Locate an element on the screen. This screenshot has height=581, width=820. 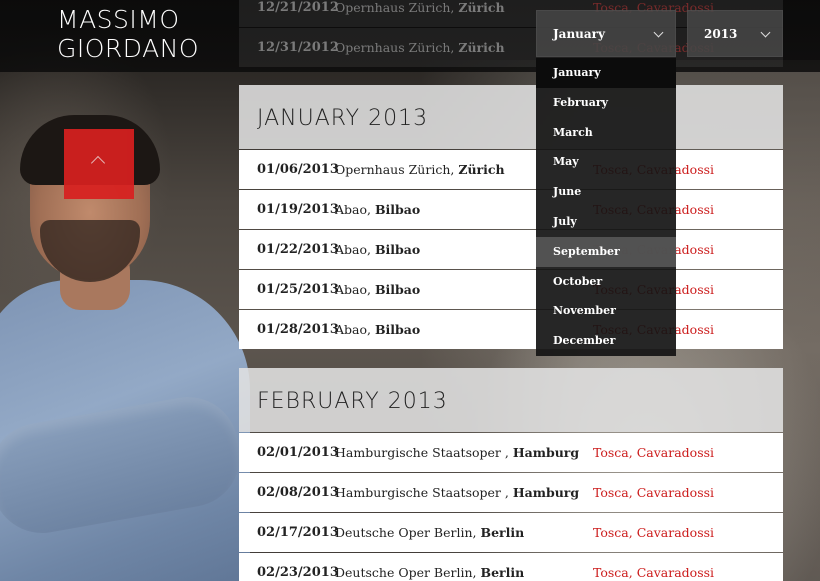
month-option: October is located at coordinates (606, 282).